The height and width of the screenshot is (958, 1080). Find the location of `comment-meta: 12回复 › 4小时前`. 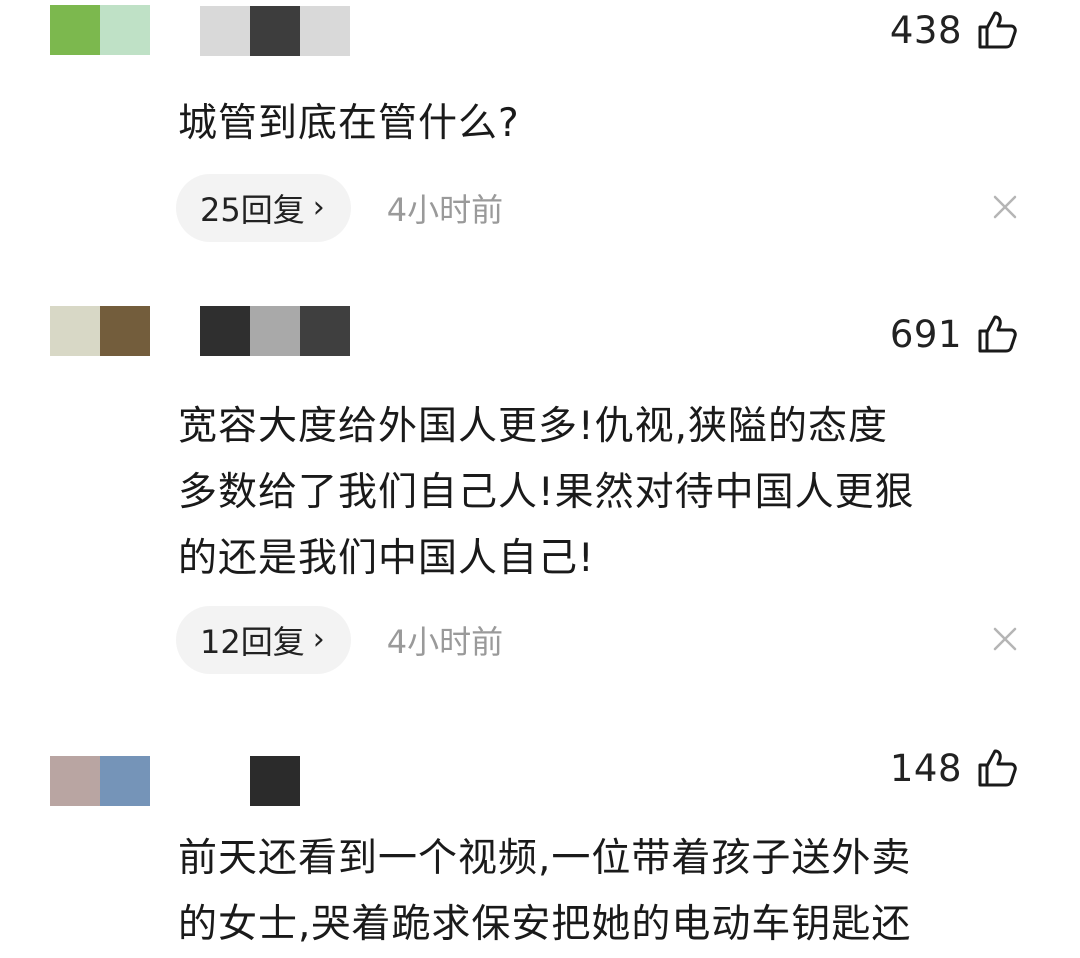

comment-meta: 12回复 › 4小时前 is located at coordinates (339, 640).